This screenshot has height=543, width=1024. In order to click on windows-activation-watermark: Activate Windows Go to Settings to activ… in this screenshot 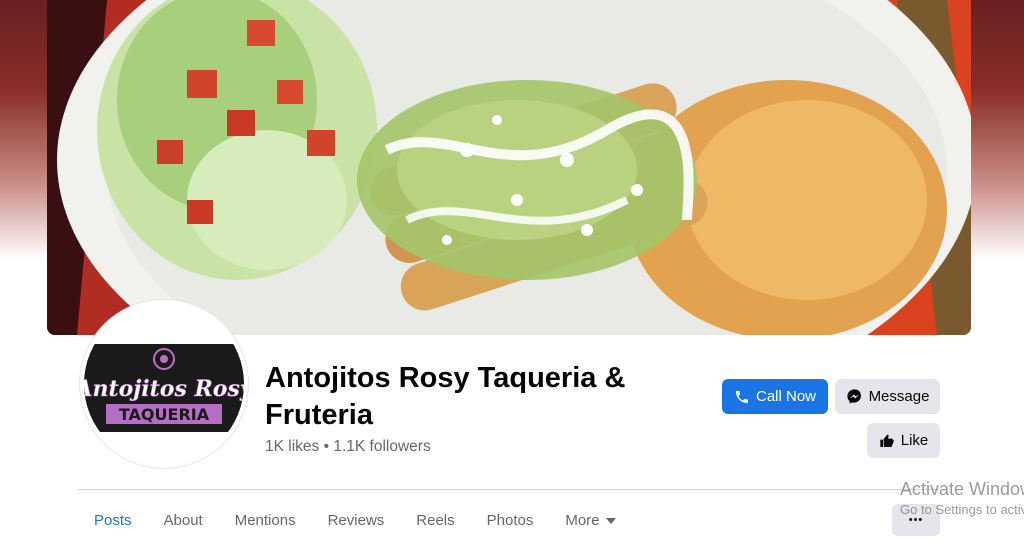, I will do `click(962, 499)`.